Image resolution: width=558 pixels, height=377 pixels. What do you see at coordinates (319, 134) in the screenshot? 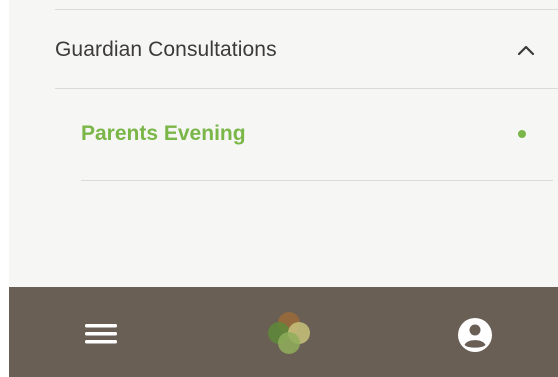
I see `list-item-parents-evening: Parents Evening` at bounding box center [319, 134].